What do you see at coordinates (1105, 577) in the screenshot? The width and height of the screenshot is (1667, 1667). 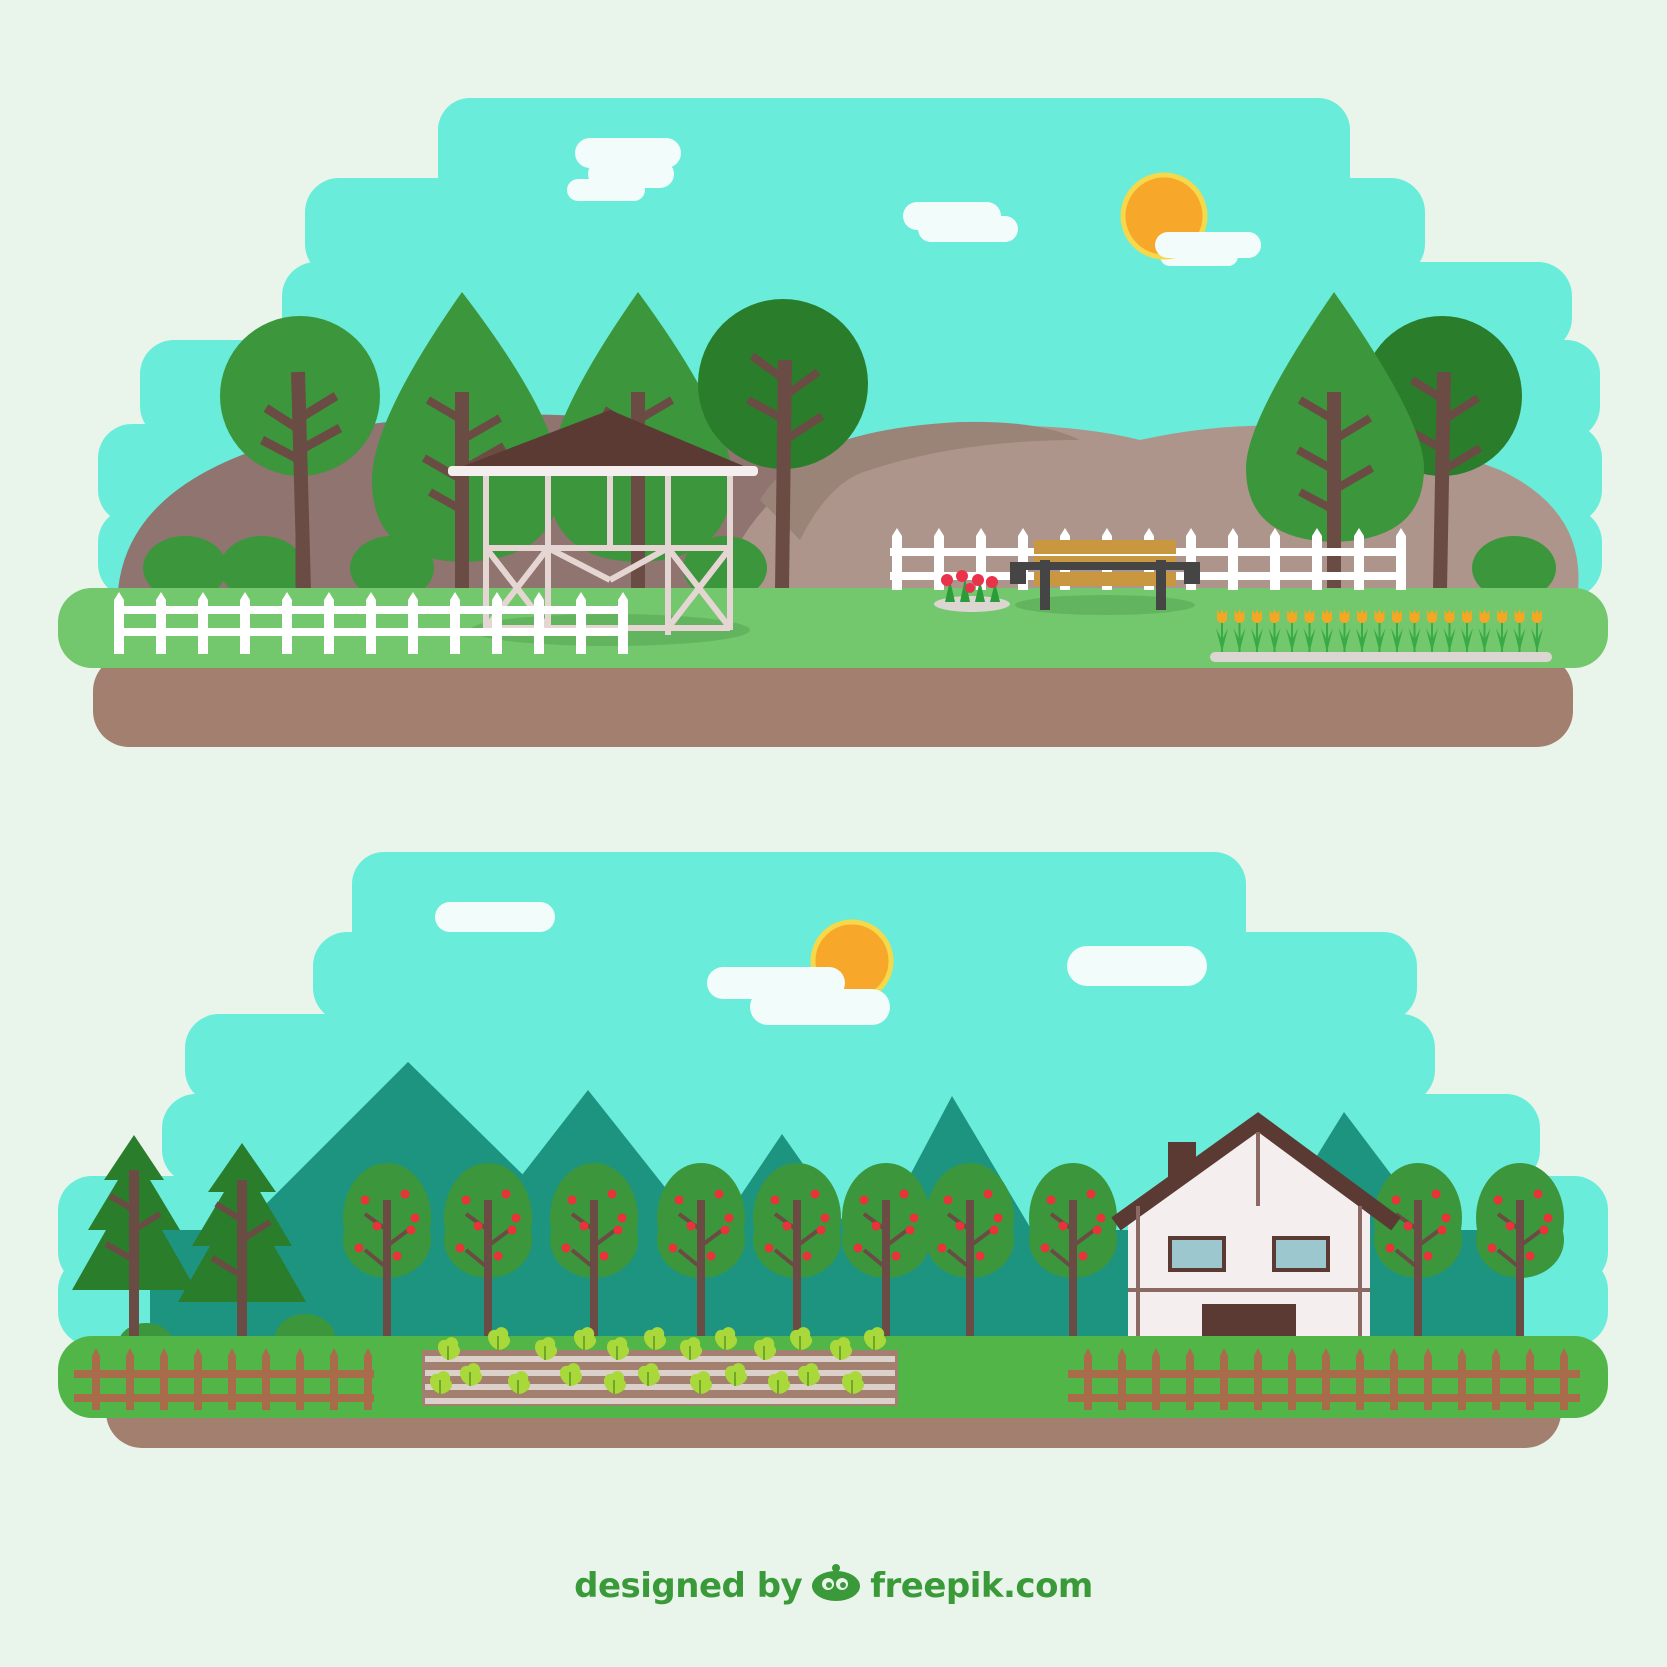 I see `park-bench` at bounding box center [1105, 577].